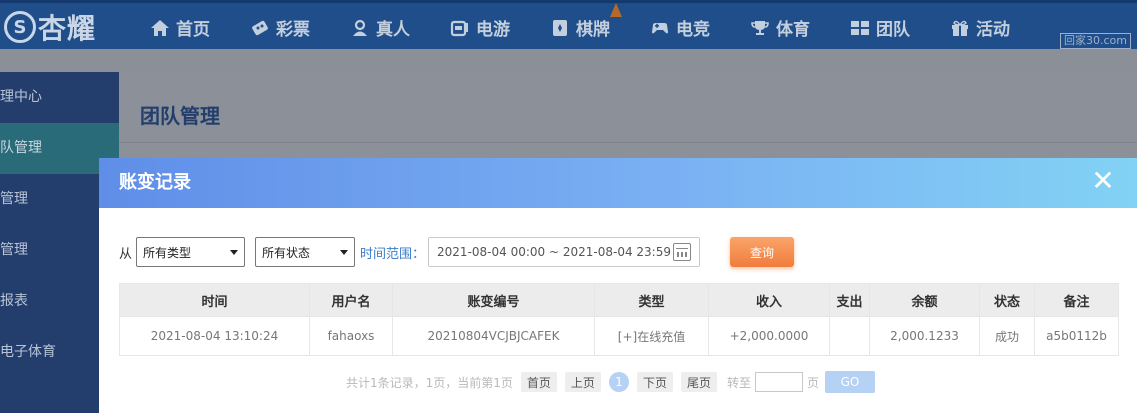 The width and height of the screenshot is (1137, 413). I want to click on slot-icon, so click(459, 28).